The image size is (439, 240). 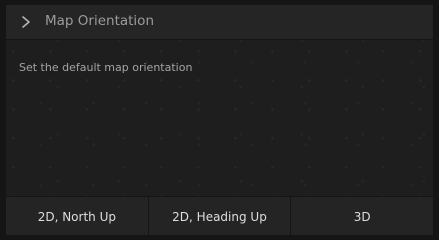 What do you see at coordinates (106, 67) in the screenshot?
I see `setting-description: Set the default map orientation` at bounding box center [106, 67].